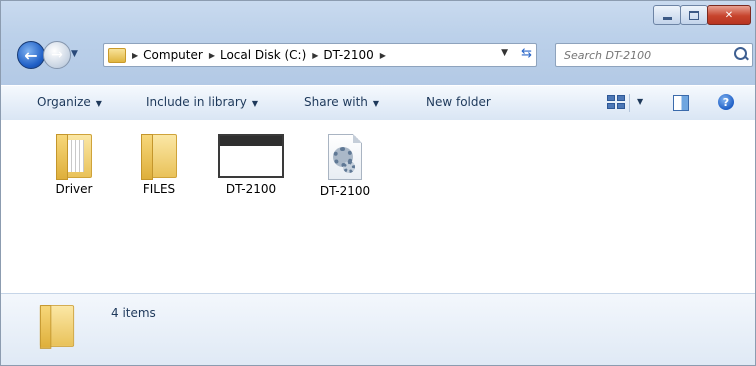 Image resolution: width=756 pixels, height=366 pixels. I want to click on search-box, so click(654, 55).